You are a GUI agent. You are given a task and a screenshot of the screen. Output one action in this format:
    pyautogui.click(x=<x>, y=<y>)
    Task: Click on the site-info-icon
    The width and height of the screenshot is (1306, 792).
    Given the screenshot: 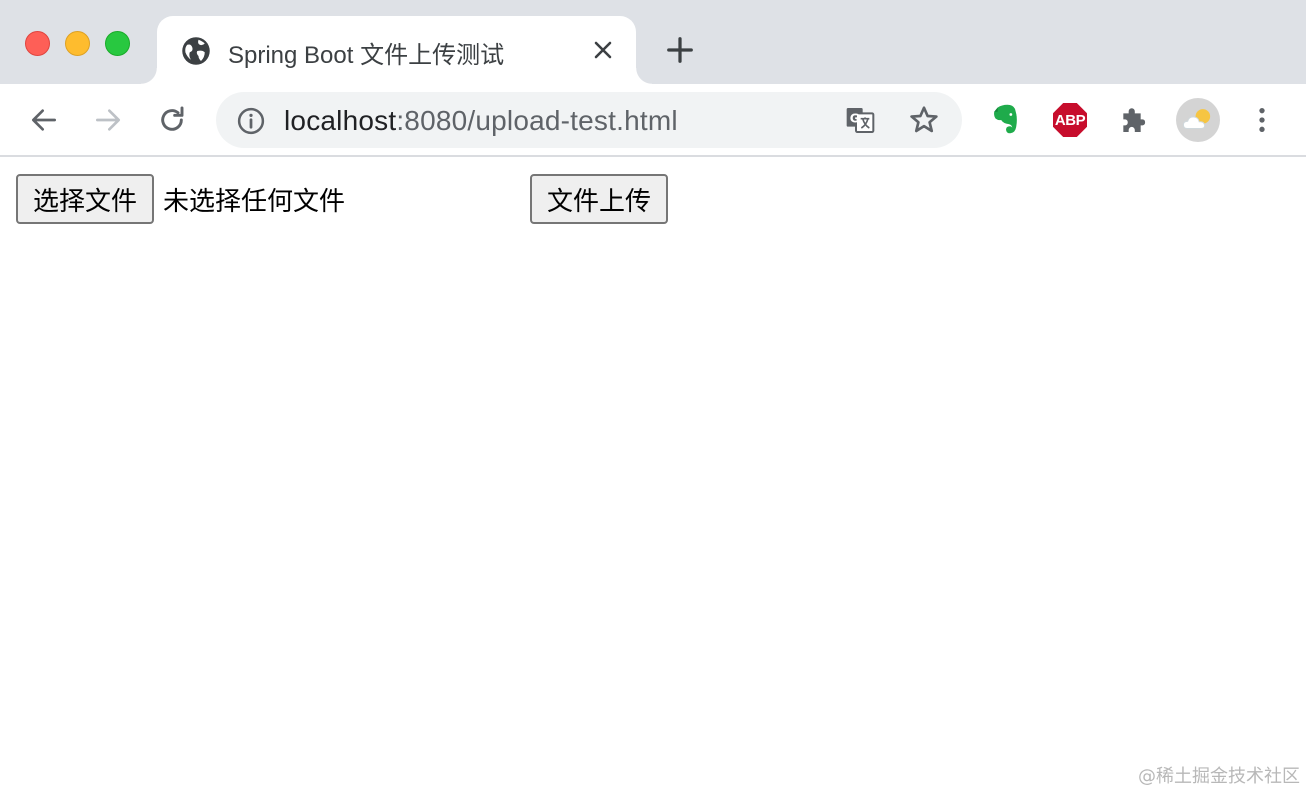 What is the action you would take?
    pyautogui.click(x=251, y=121)
    